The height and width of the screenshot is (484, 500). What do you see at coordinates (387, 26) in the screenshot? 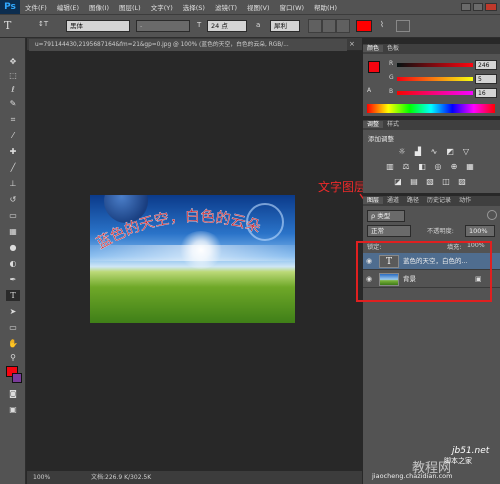
I see `warp-text-icon: ⌇` at bounding box center [387, 26].